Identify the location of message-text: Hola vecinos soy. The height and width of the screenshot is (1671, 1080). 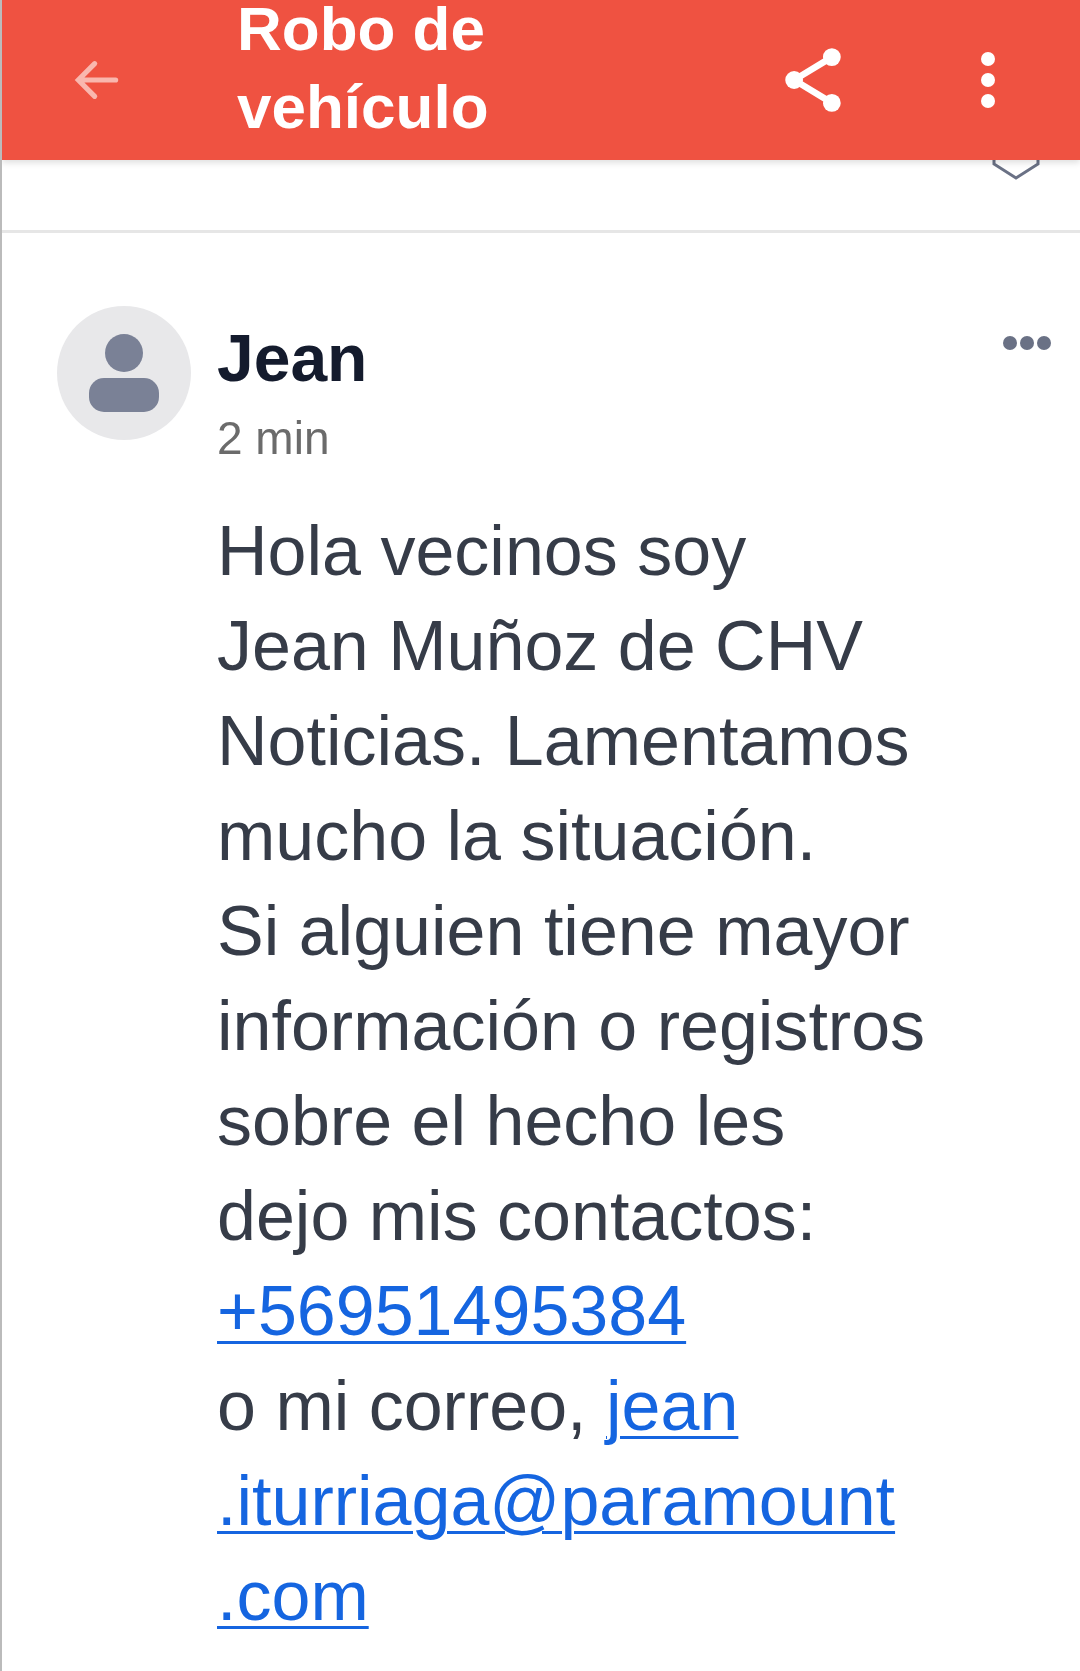
(482, 551).